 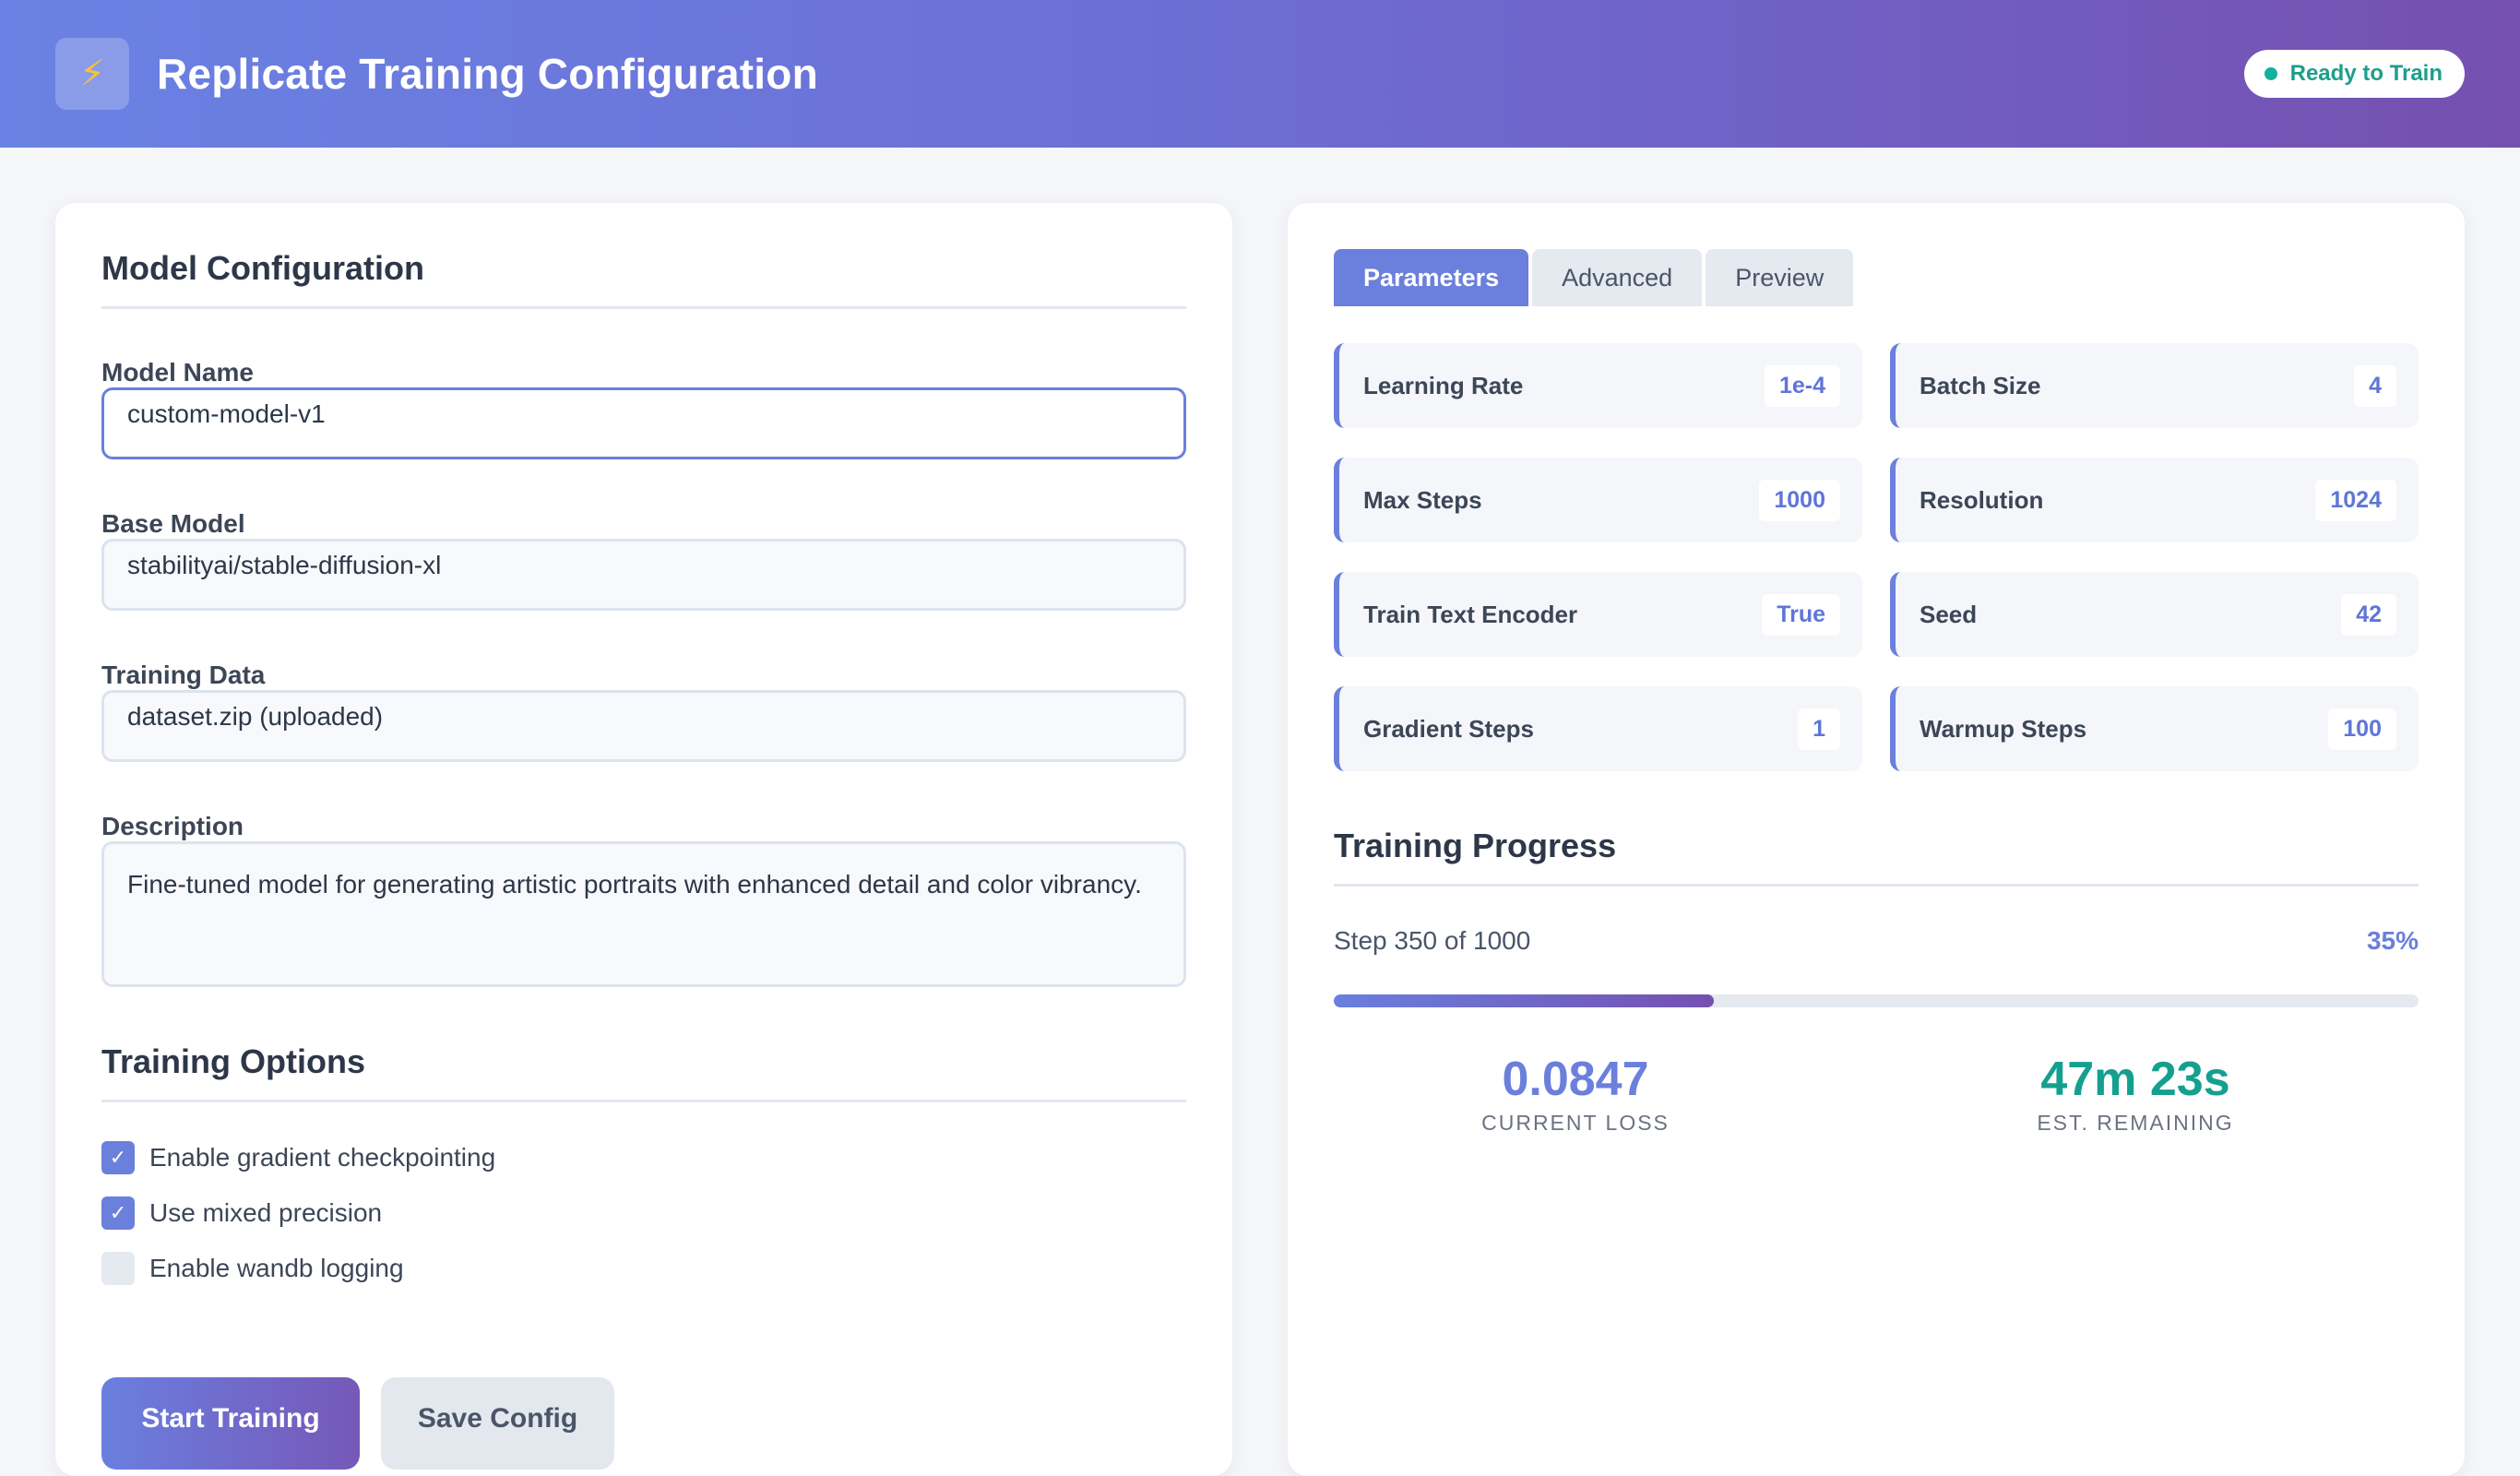 What do you see at coordinates (1524, 1000) in the screenshot?
I see `progress-bar-fill` at bounding box center [1524, 1000].